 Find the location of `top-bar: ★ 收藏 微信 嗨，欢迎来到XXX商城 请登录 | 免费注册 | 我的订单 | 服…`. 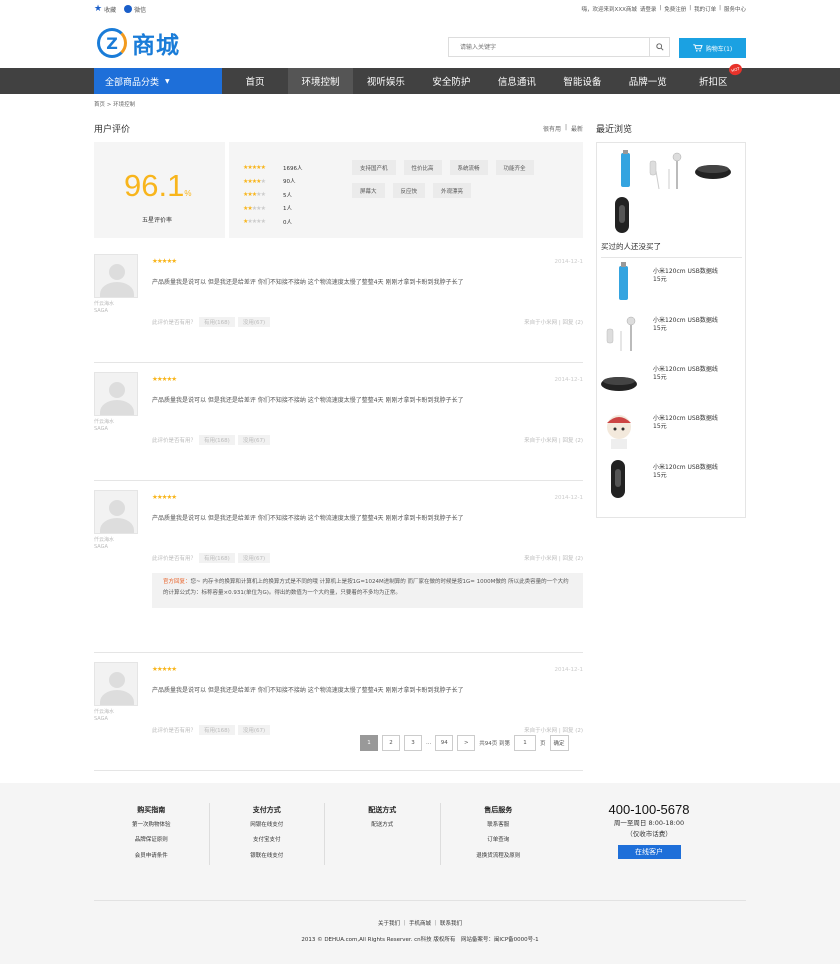

top-bar: ★ 收藏 微信 嗨，欢迎来到XXX商城 请登录 | 免费注册 | 我的订单 | 服… is located at coordinates (420, 9).